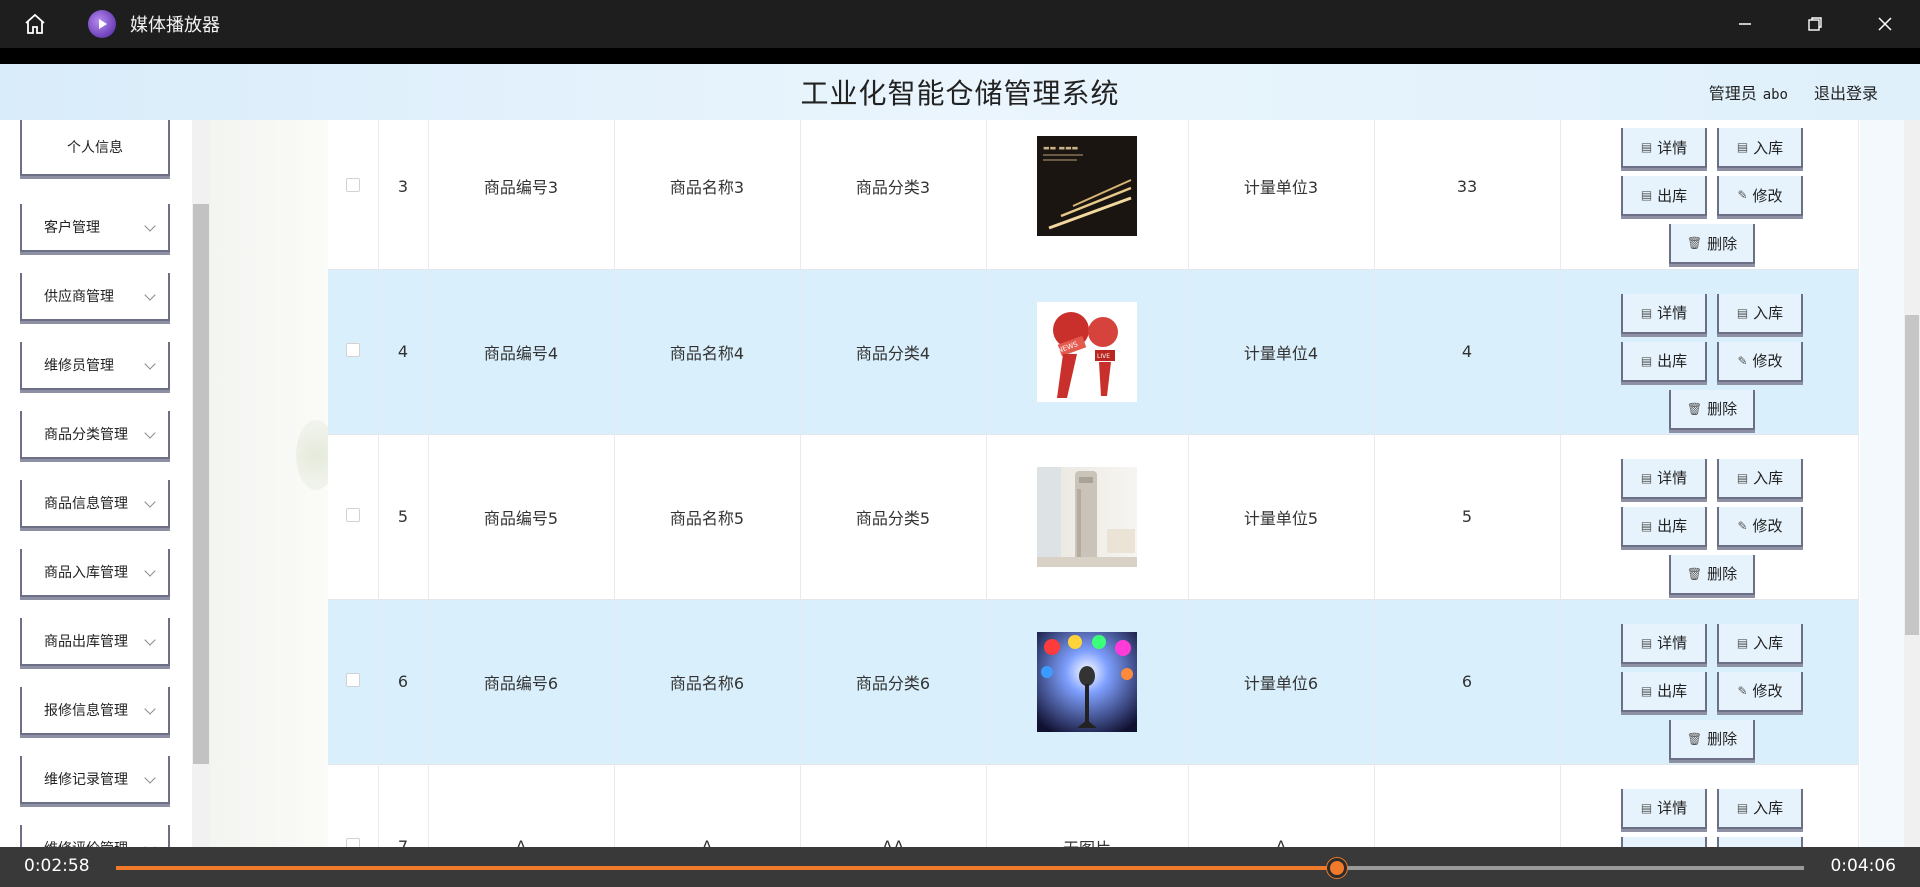 This screenshot has height=887, width=1920. I want to click on close-button, so click(1885, 24).